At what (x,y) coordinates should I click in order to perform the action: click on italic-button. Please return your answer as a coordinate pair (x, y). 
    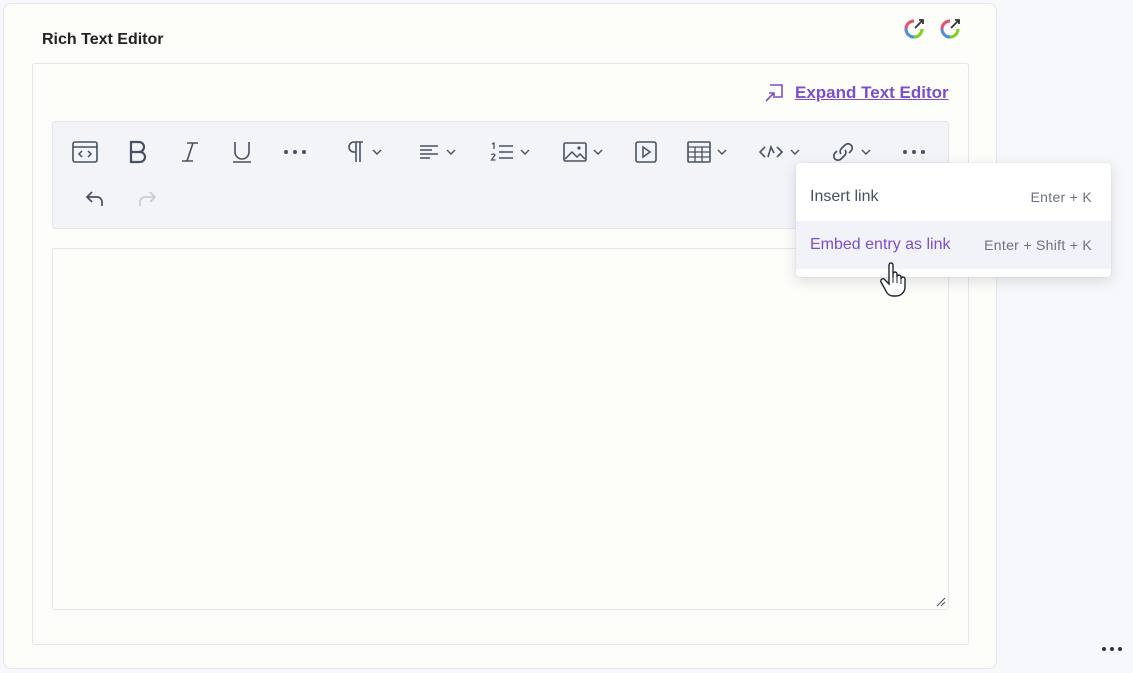
    Looking at the image, I should click on (190, 152).